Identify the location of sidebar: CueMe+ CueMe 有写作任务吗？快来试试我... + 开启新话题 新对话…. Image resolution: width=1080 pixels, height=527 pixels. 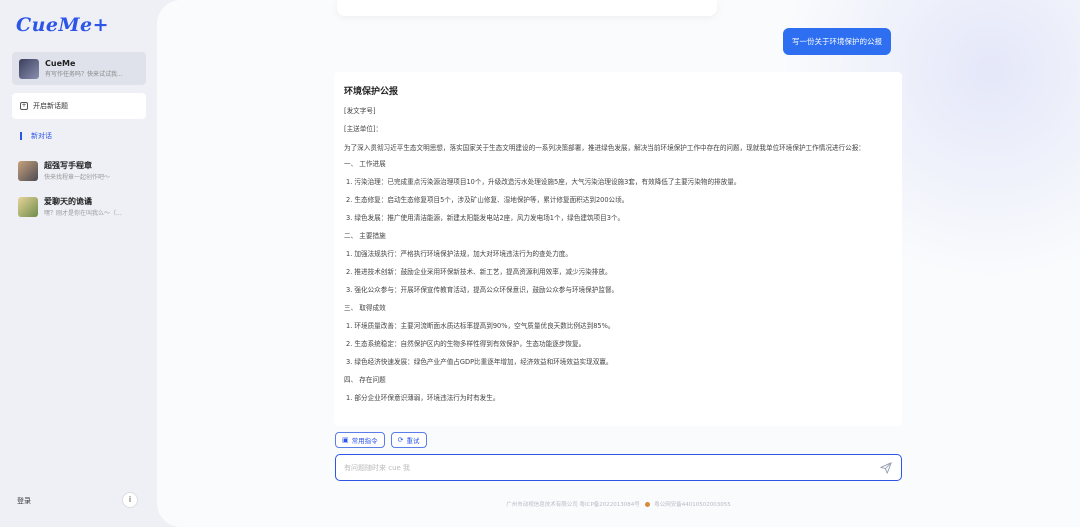
(78, 263).